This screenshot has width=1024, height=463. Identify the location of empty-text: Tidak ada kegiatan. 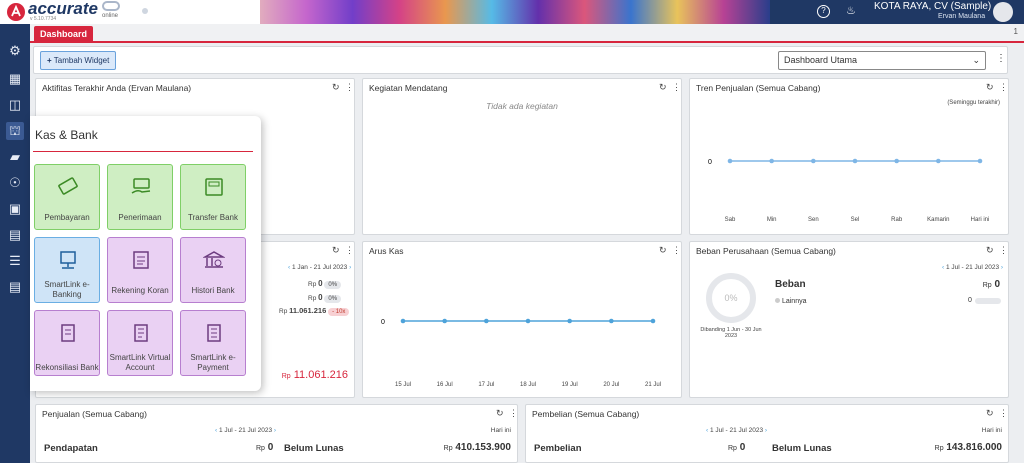
(522, 106).